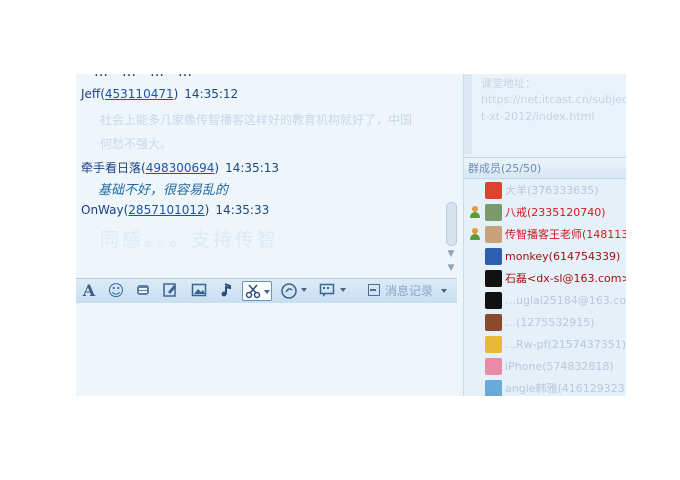 The image size is (680, 480). I want to click on member-item: …(1275532915), so click(545, 323).